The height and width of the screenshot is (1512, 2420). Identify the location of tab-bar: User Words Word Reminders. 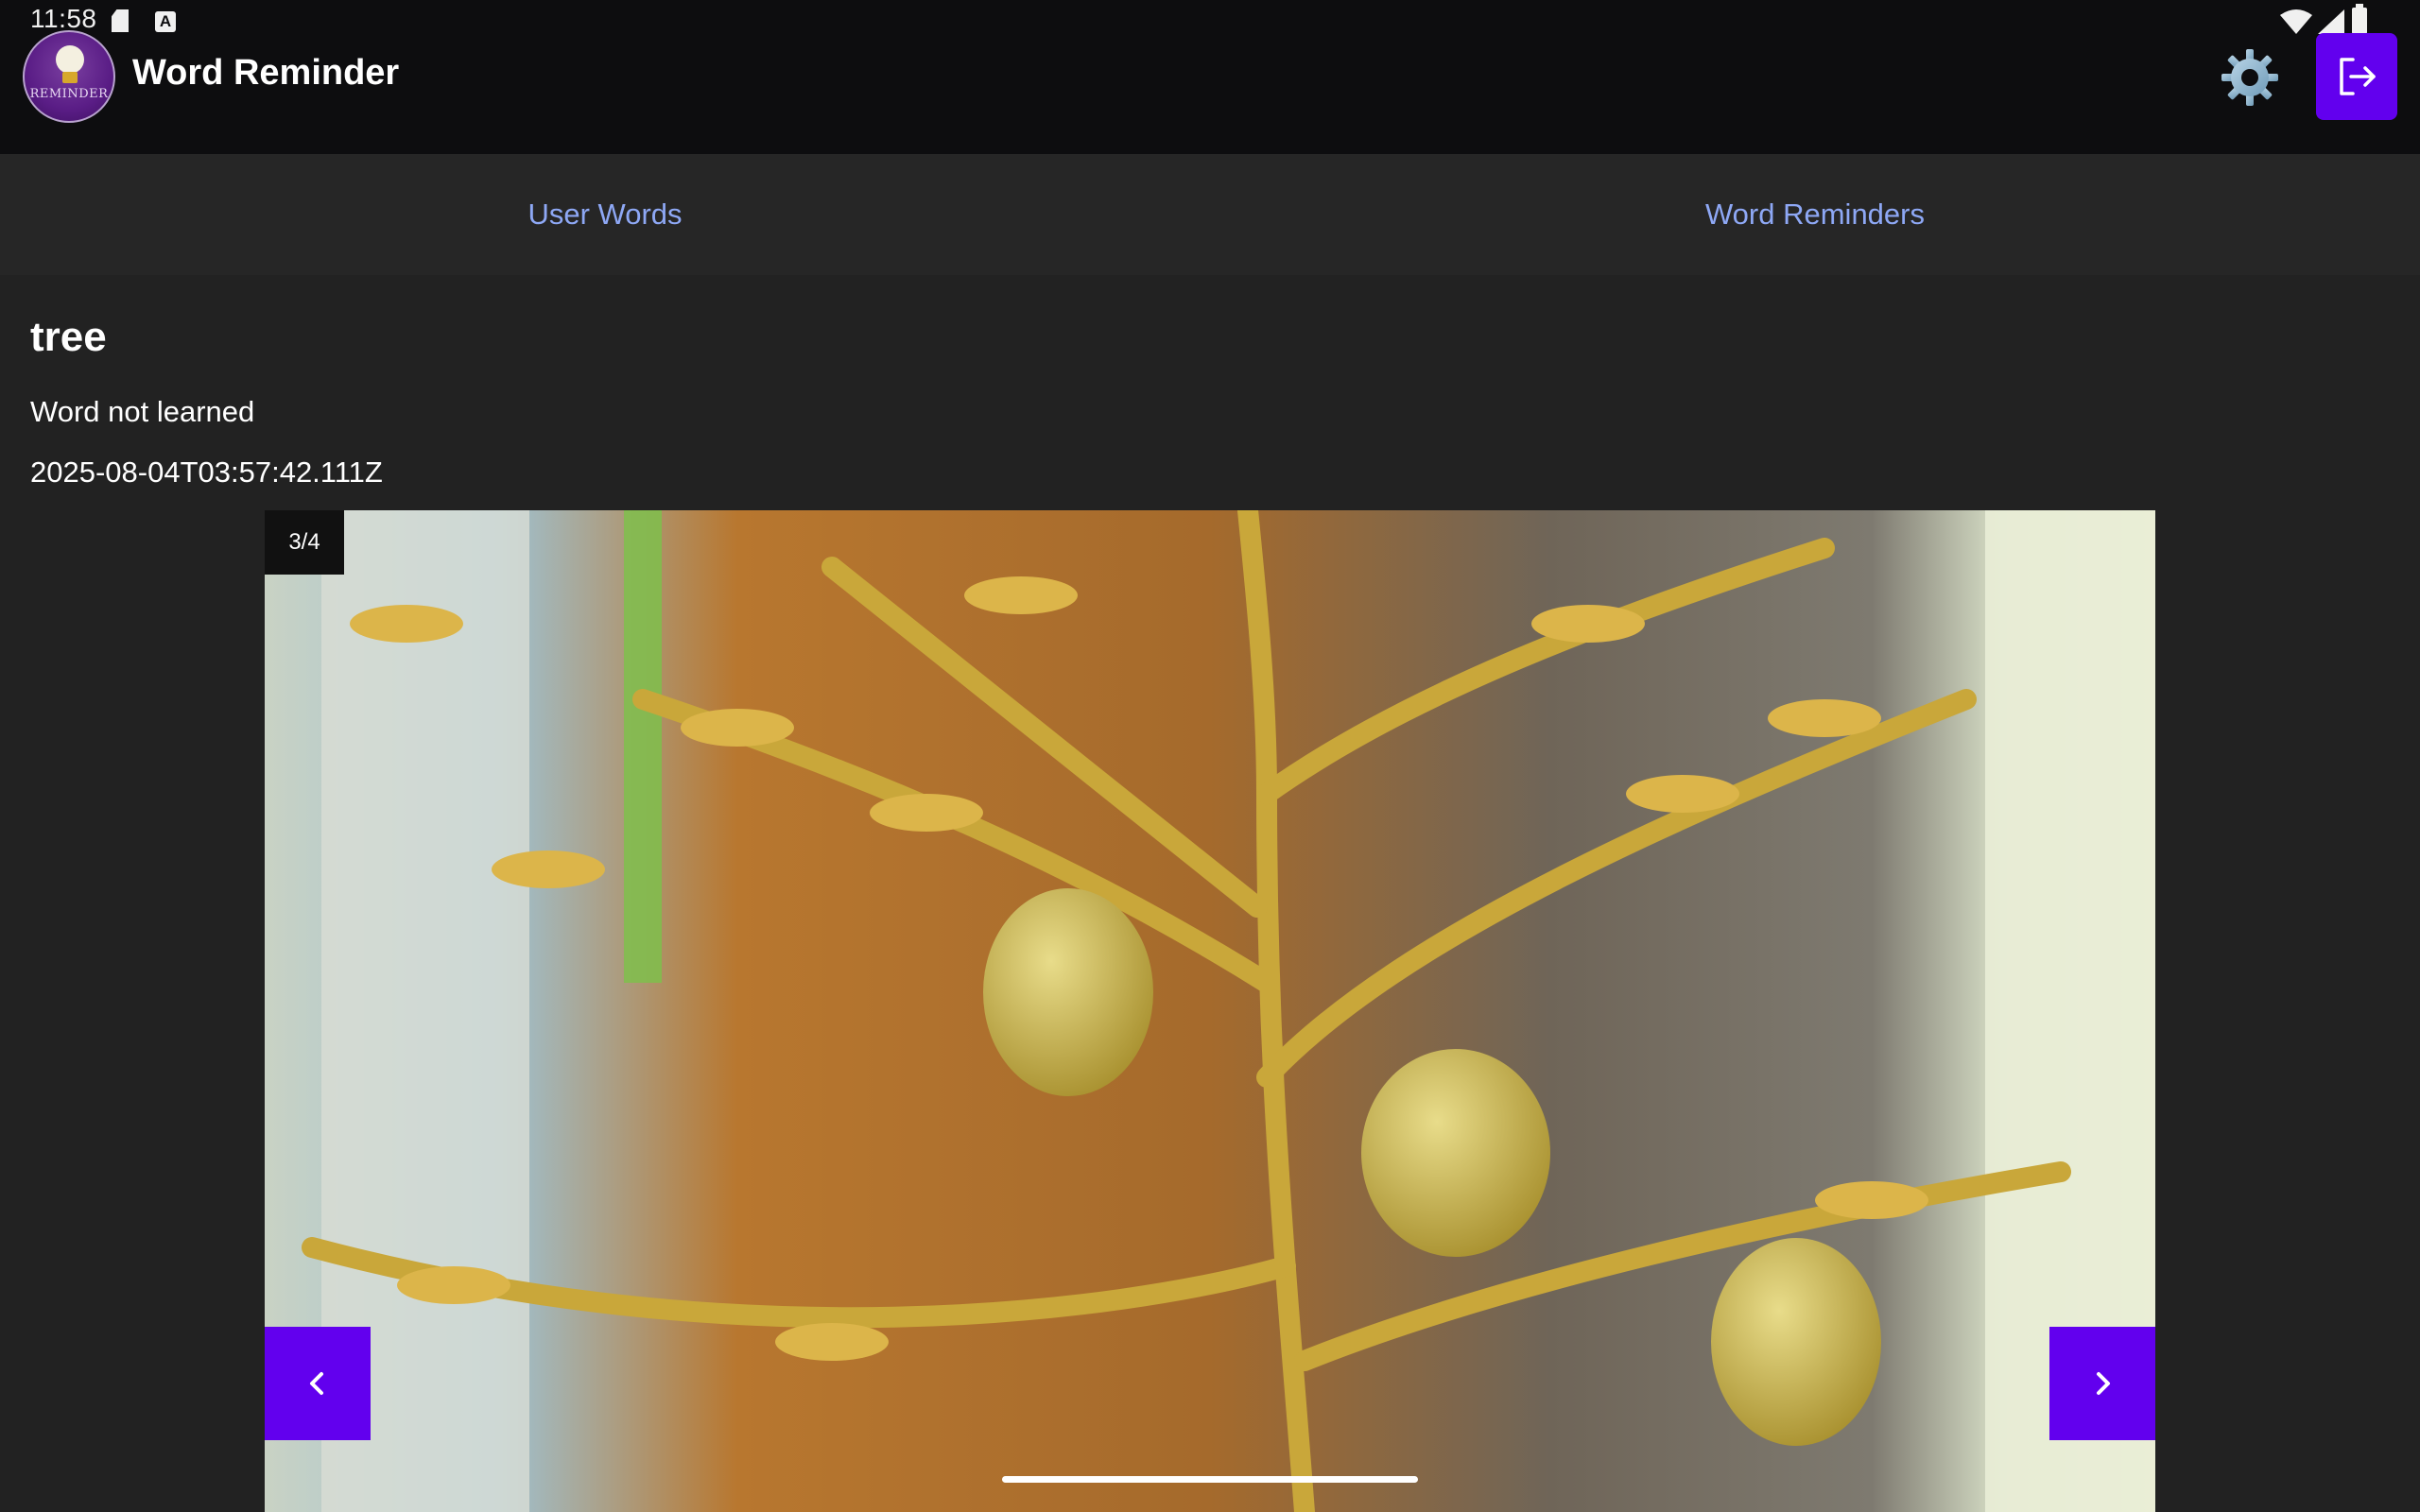
(1210, 214).